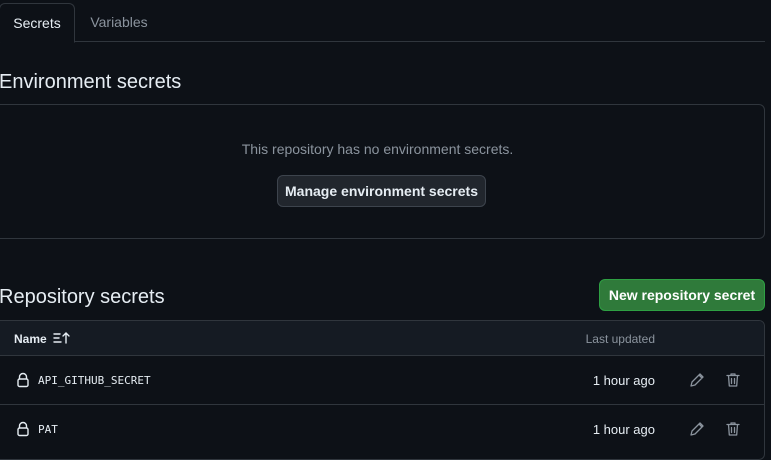  Describe the element at coordinates (82, 297) in the screenshot. I see `repository-secrets-heading: Repository secrets` at that location.